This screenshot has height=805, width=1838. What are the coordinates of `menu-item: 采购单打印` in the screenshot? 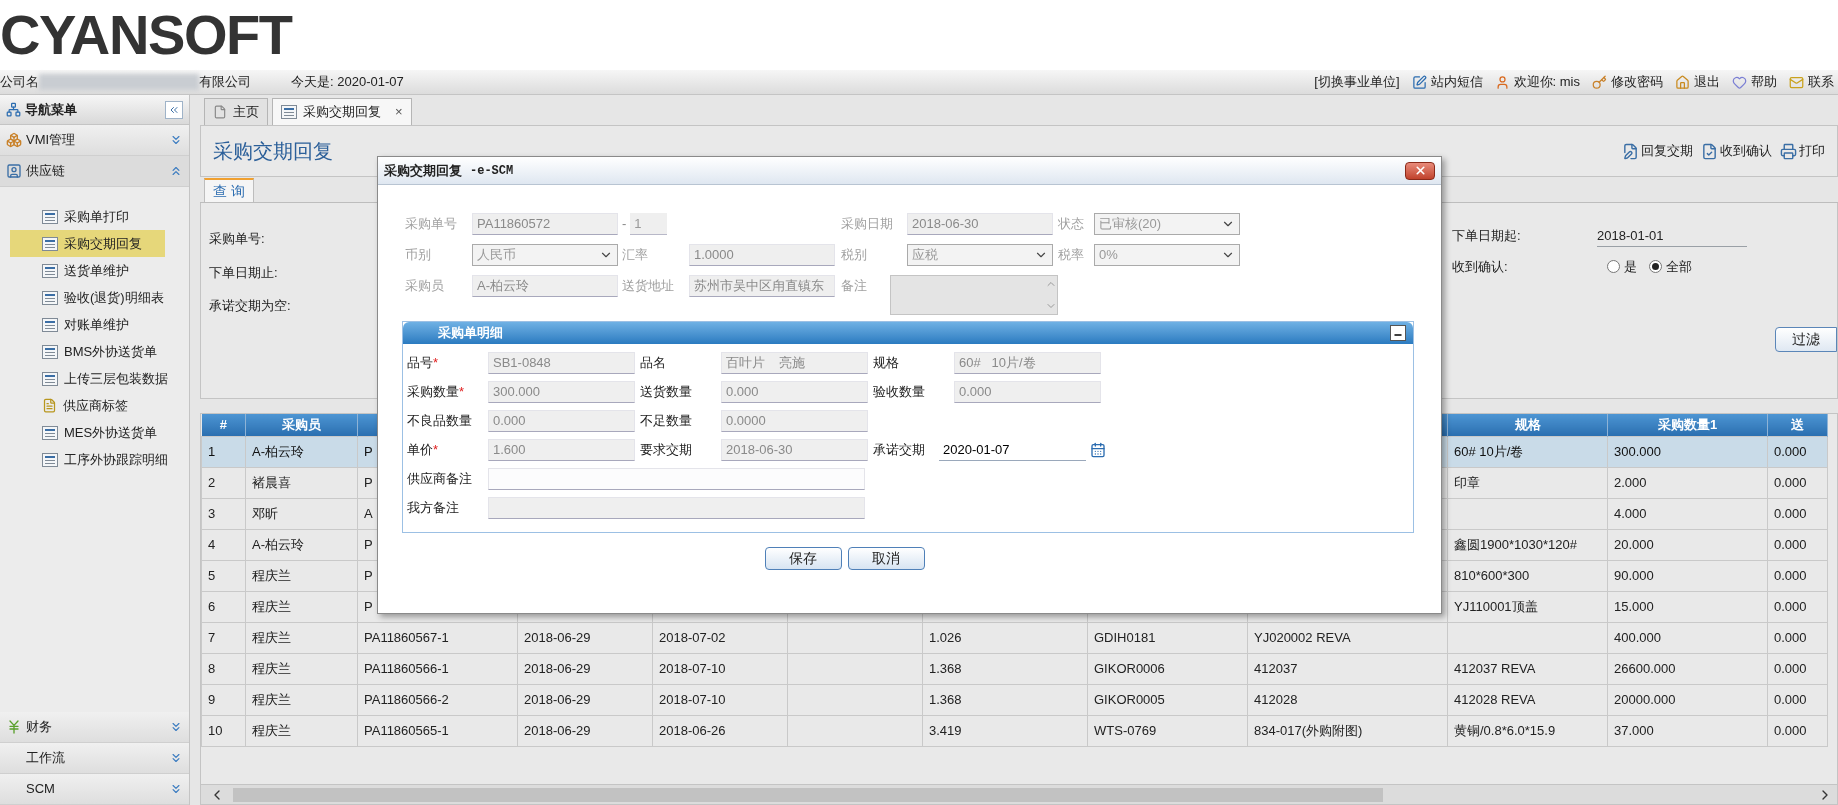 It's located at (87, 216).